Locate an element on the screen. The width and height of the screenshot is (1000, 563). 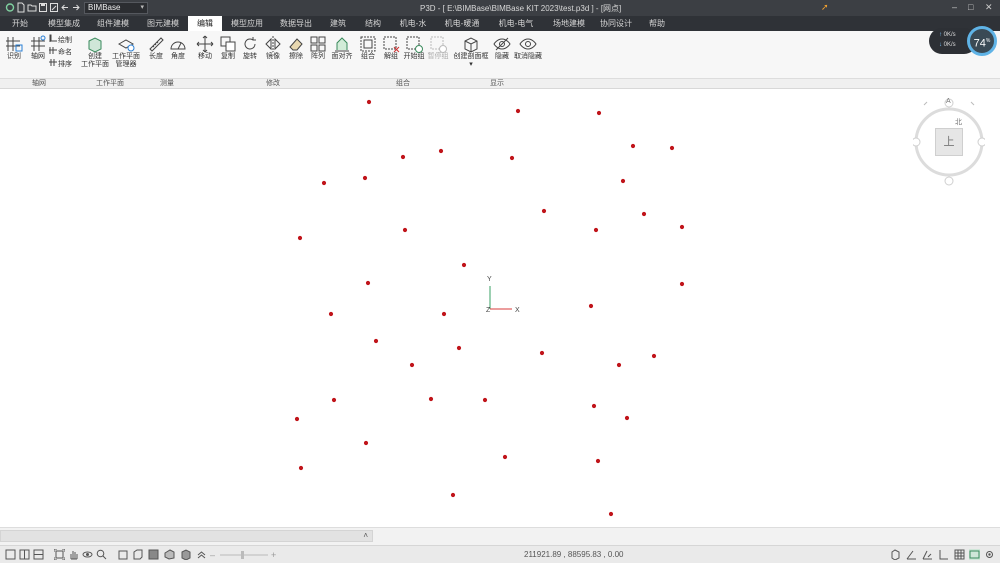
new-file-icon is located at coordinates (21, 7).